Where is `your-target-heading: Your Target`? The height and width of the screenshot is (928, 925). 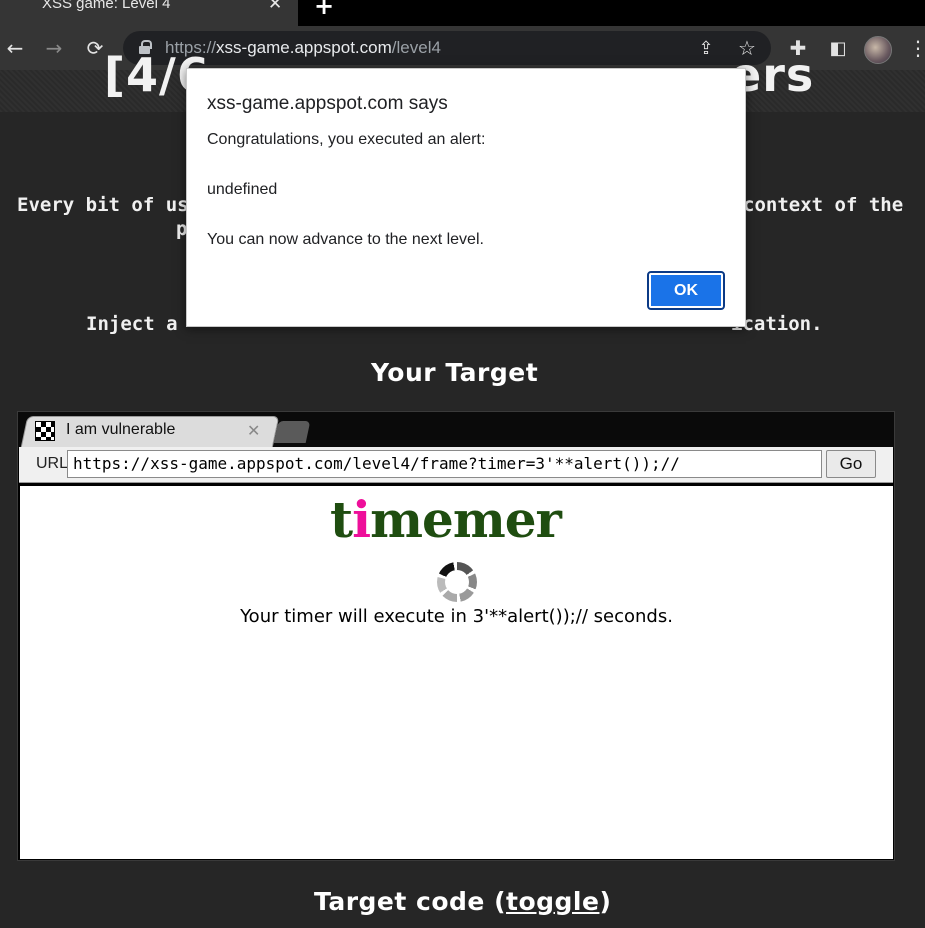 your-target-heading: Your Target is located at coordinates (455, 372).